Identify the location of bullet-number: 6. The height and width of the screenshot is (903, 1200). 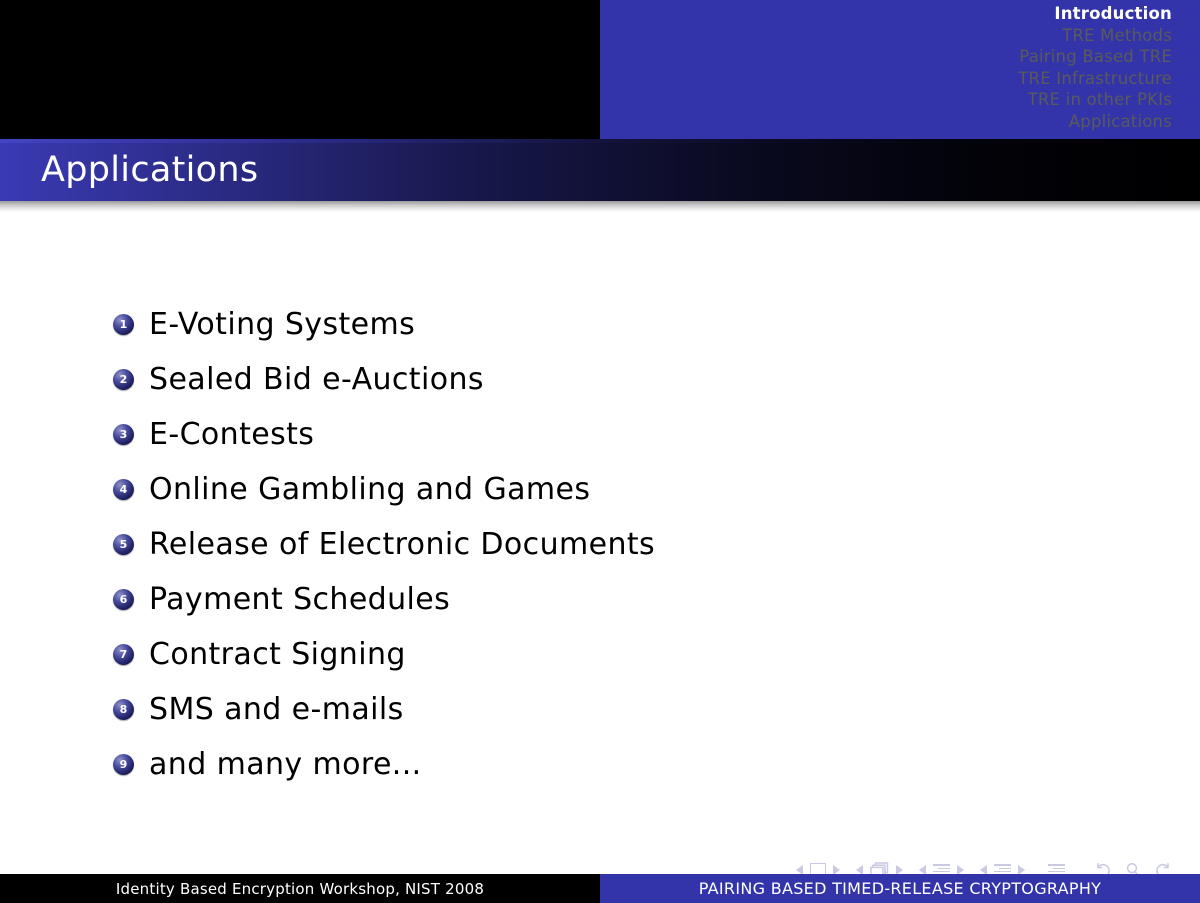
(123, 599).